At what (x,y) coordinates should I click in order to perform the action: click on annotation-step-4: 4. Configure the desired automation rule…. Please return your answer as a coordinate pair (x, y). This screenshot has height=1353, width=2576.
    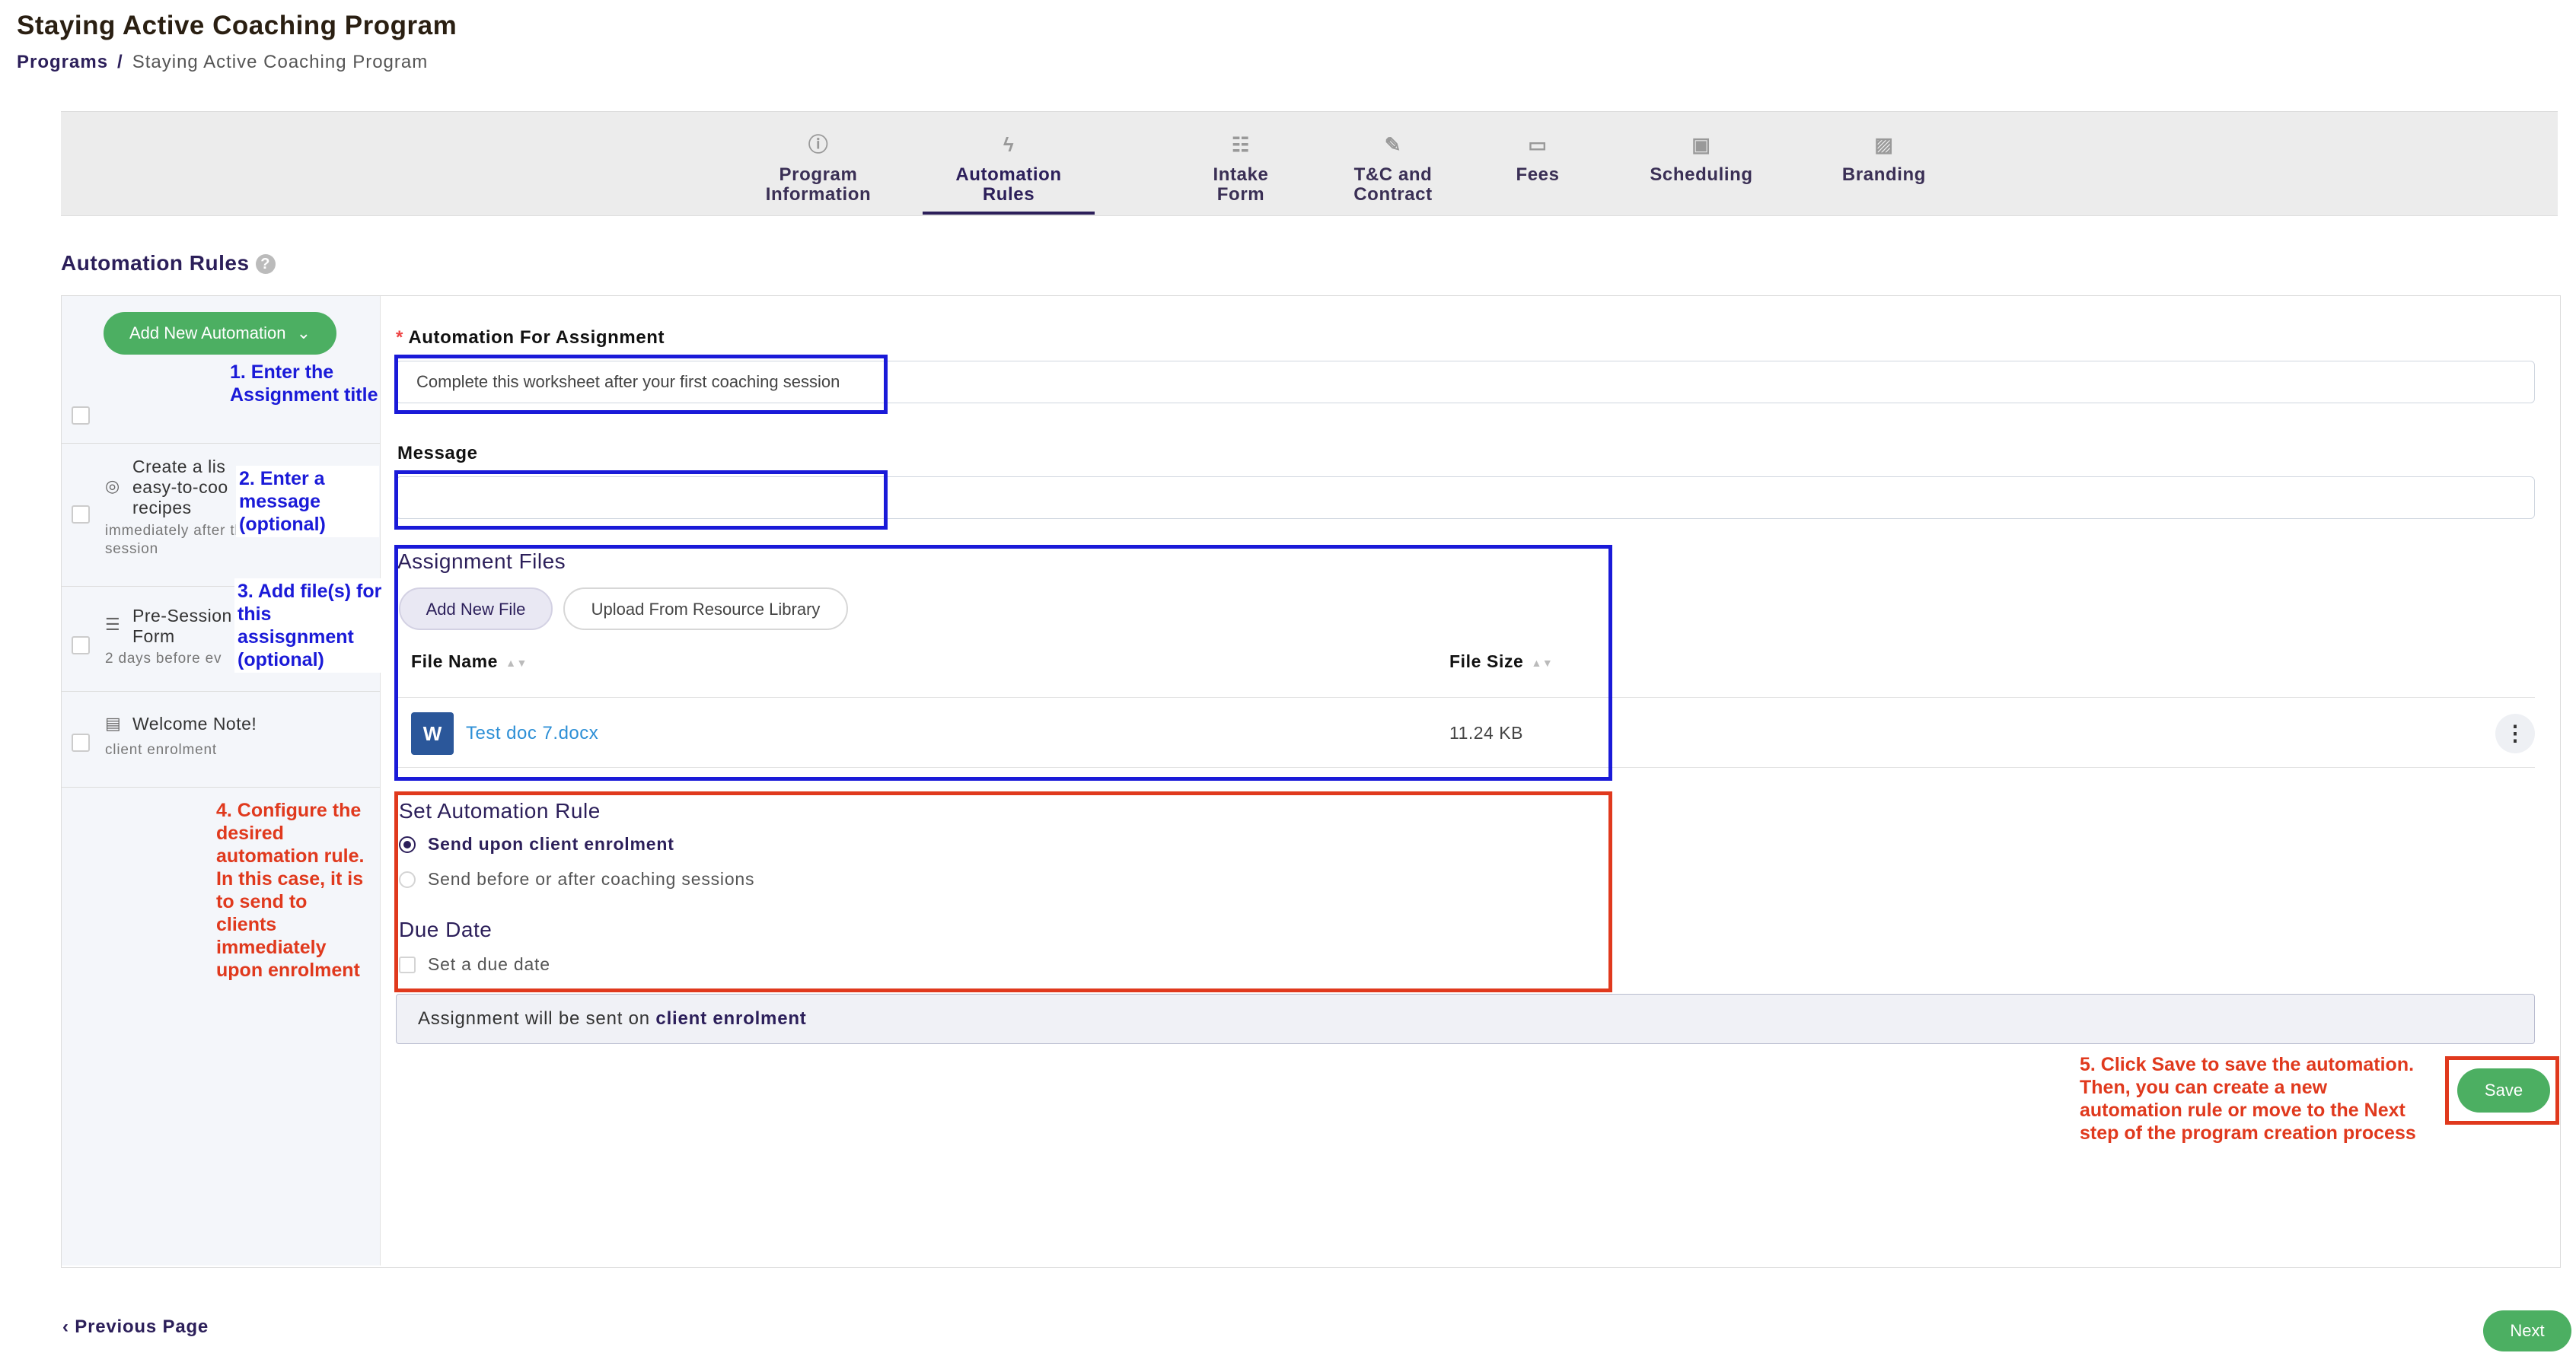
    Looking at the image, I should click on (290, 890).